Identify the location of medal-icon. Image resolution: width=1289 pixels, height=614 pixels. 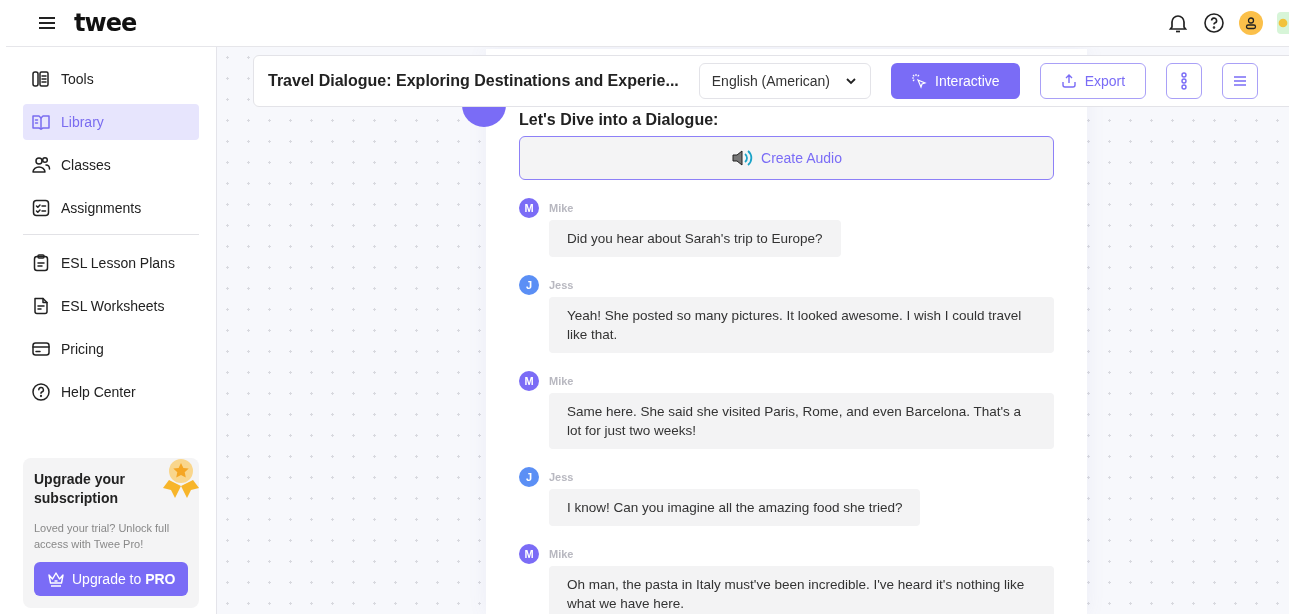
(181, 479).